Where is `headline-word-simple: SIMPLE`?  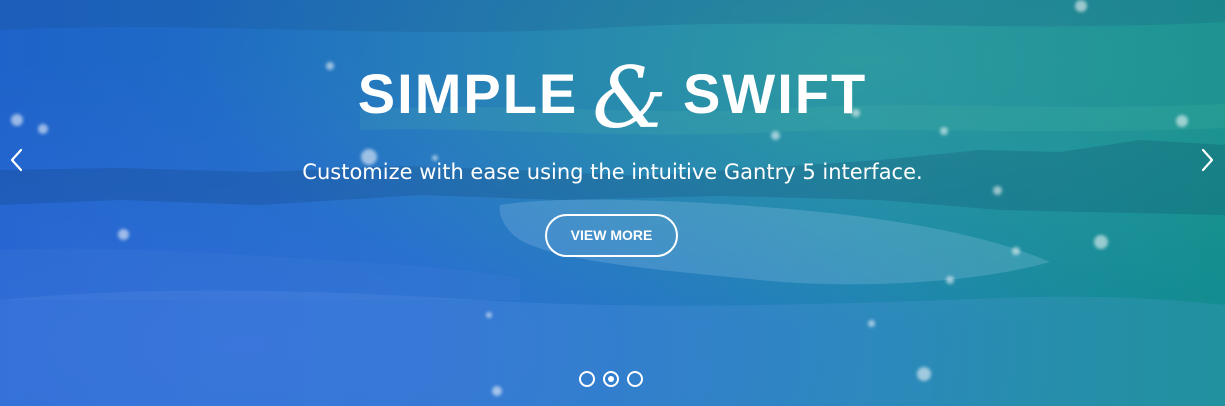
headline-word-simple: SIMPLE is located at coordinates (468, 93).